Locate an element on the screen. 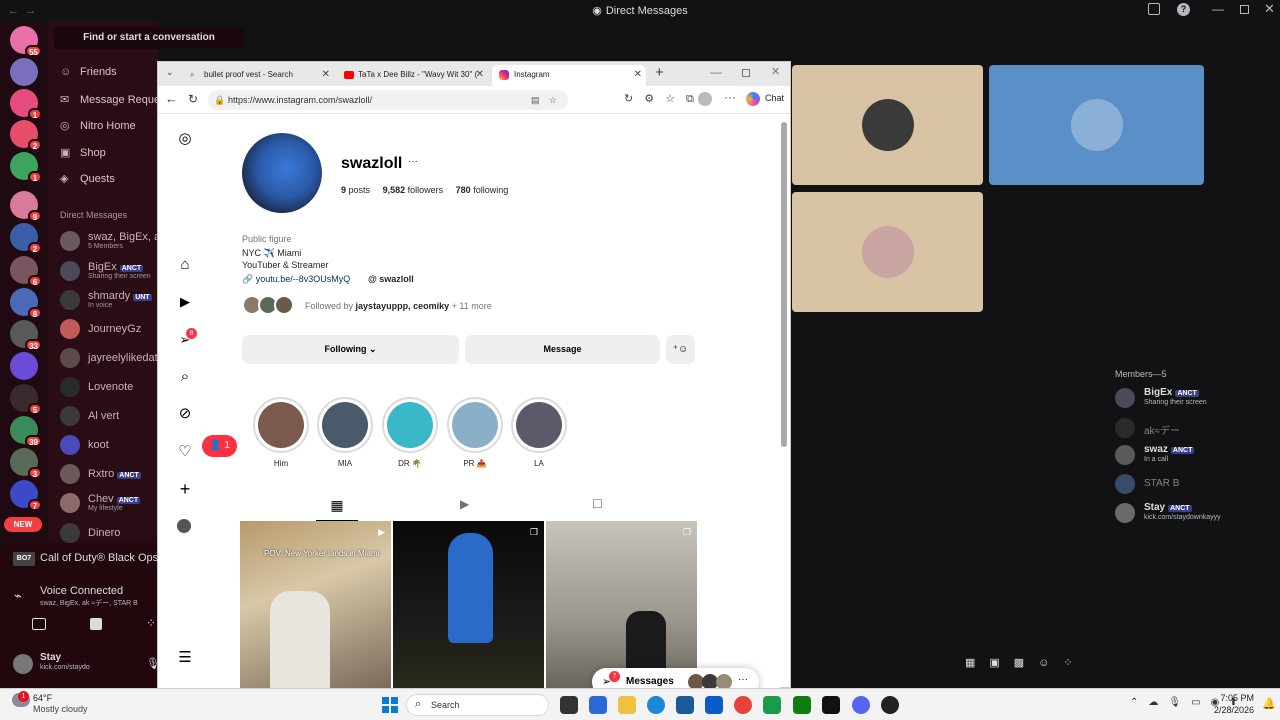 The image size is (1280, 720). app-icon is located at coordinates (772, 705).